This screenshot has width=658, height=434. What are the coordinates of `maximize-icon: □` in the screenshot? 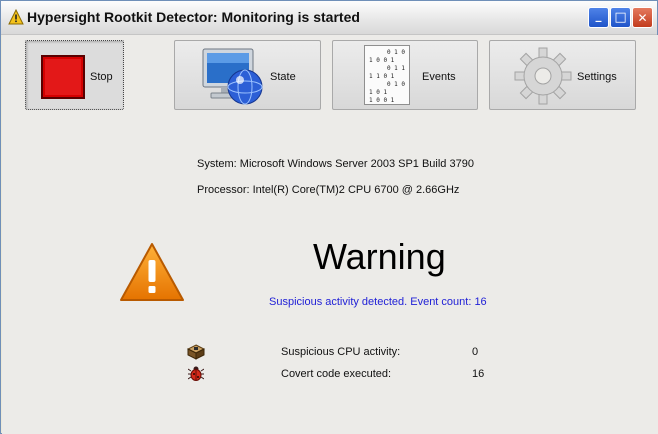 It's located at (620, 17).